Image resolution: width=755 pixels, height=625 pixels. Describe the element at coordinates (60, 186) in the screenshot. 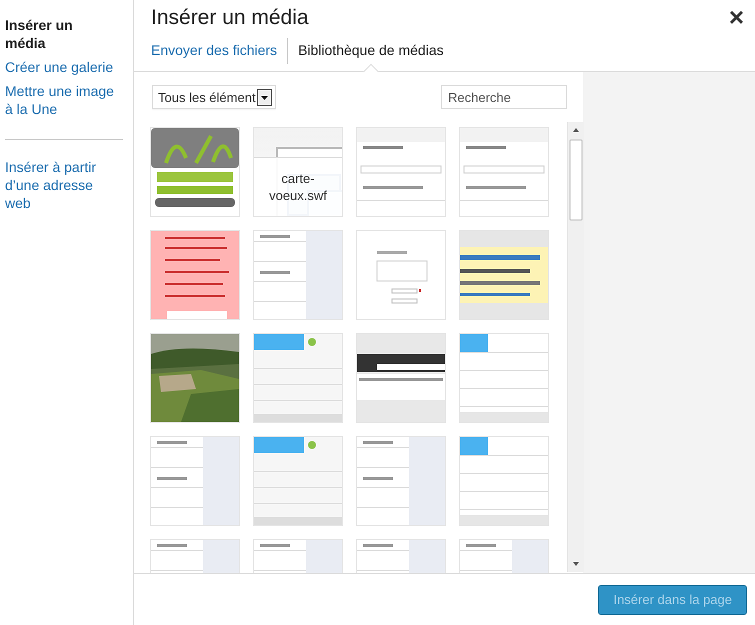

I see `sidebar-item: Insérer à partir d’une adresse web` at that location.